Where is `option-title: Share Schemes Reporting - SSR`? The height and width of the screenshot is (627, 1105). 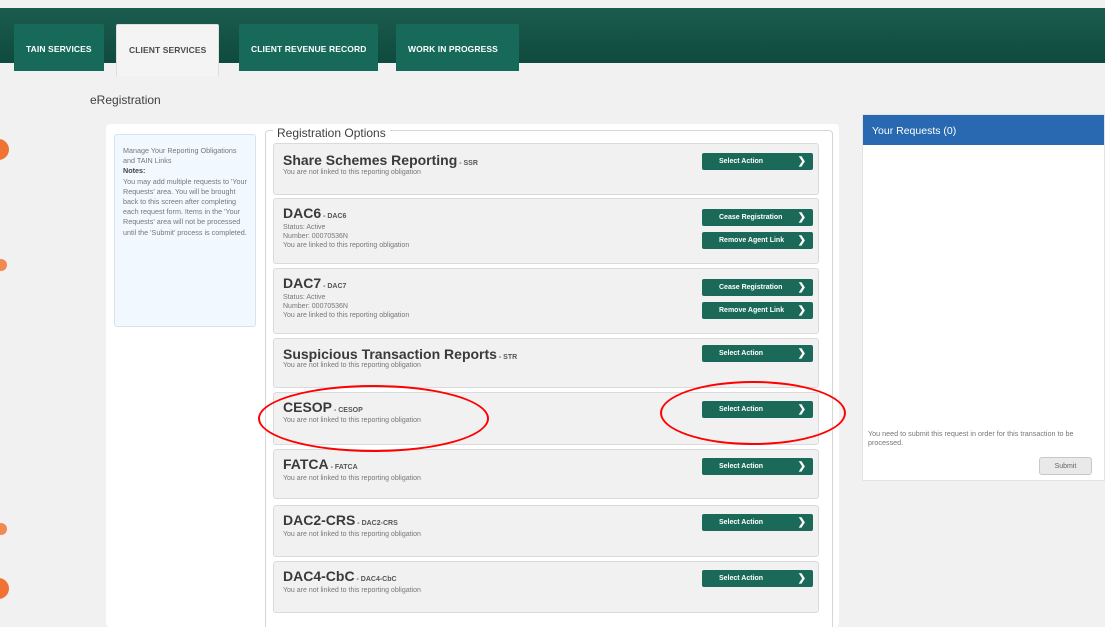 option-title: Share Schemes Reporting - SSR is located at coordinates (380, 160).